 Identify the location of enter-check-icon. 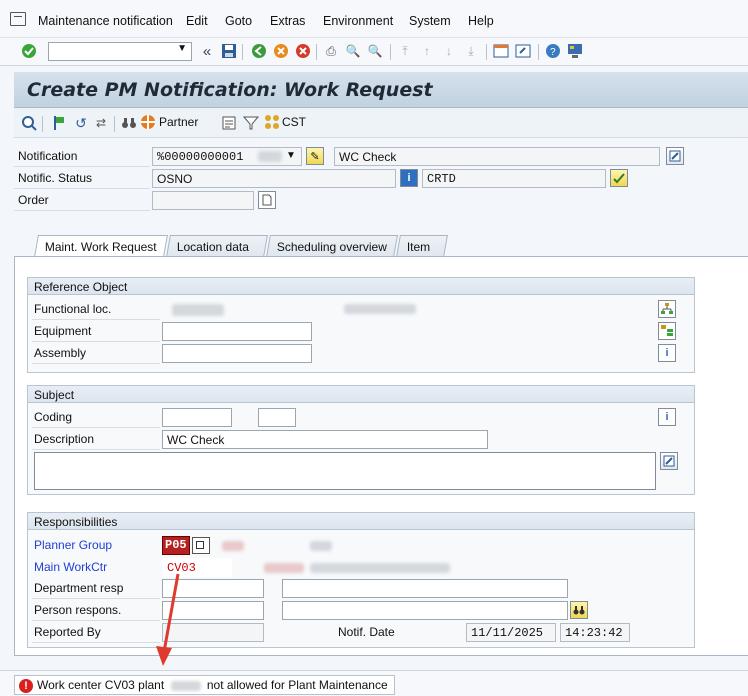
(29, 51).